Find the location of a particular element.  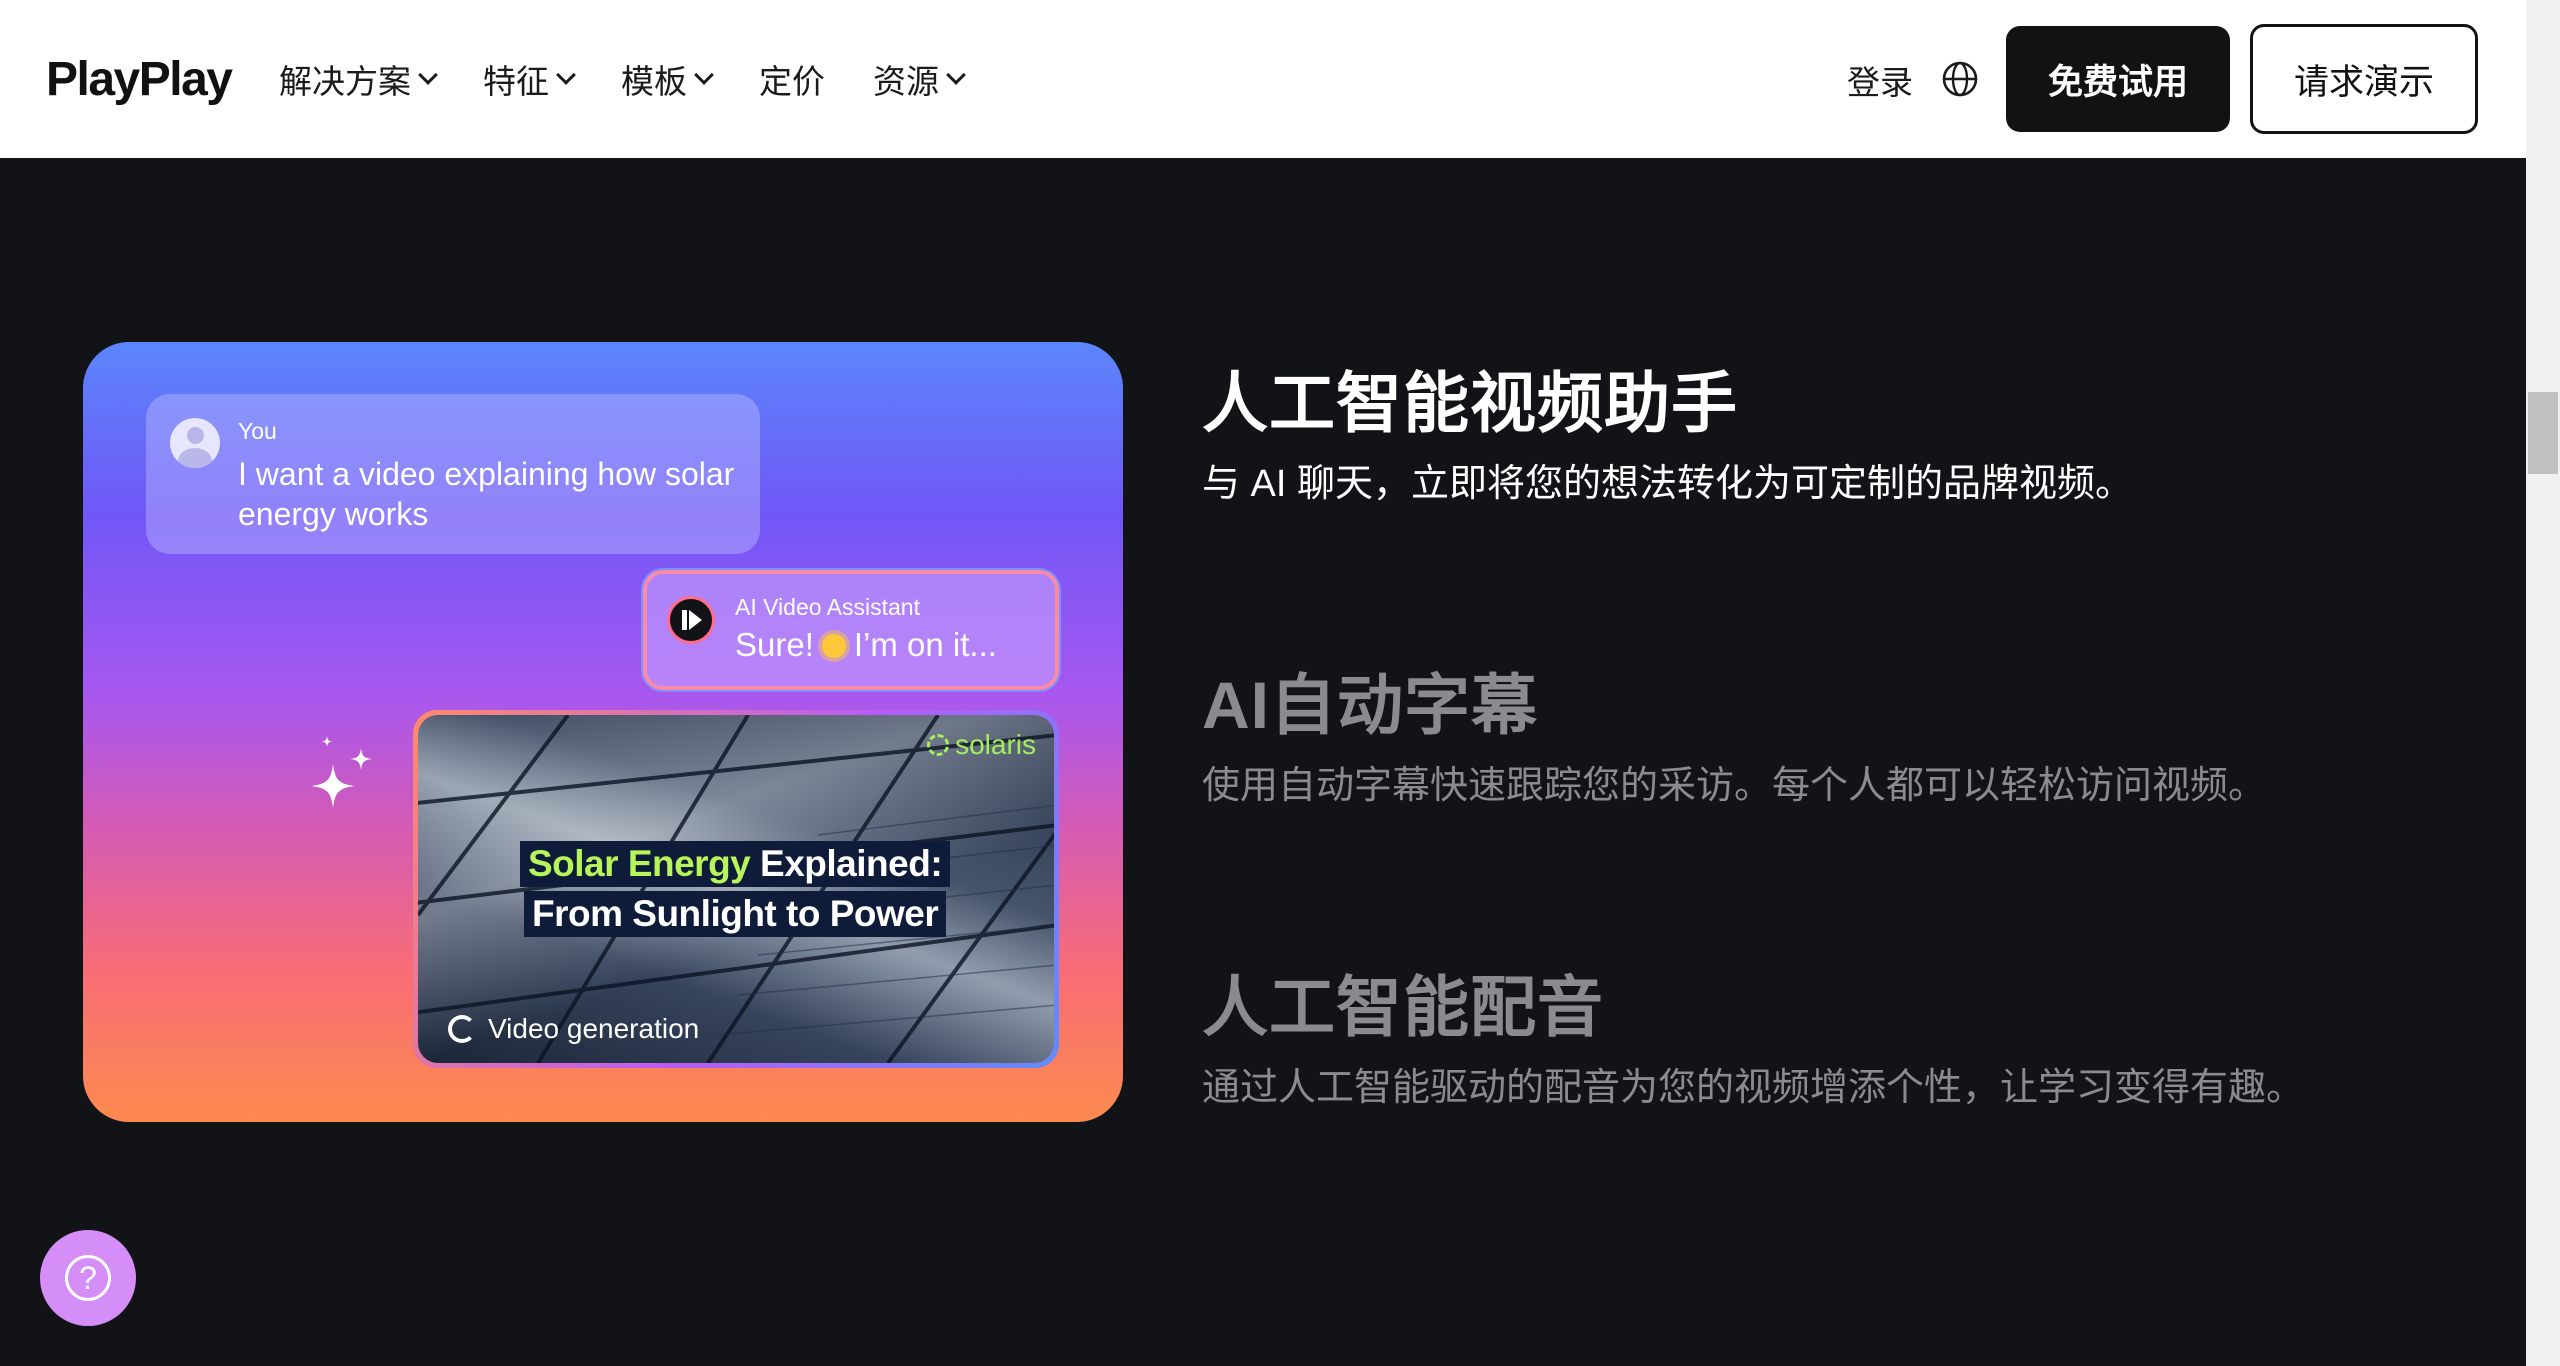

feature-description: 与 AI 聊天，立即将您的想法转化为可定制的品牌视频。 is located at coordinates (1668, 484).